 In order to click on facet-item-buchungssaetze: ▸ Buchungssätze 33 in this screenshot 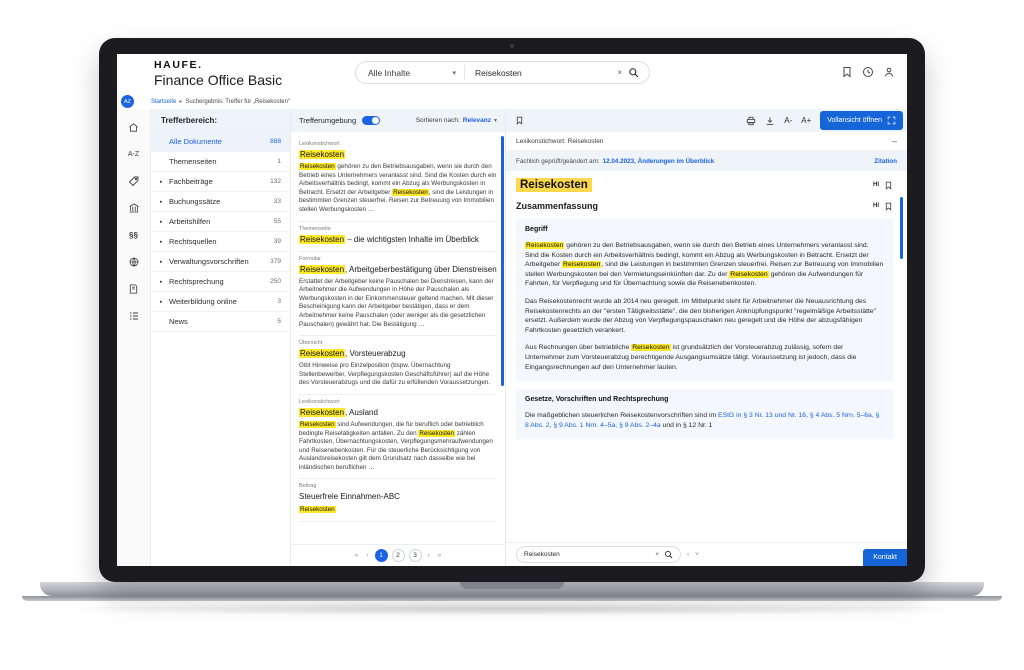, I will do `click(220, 202)`.